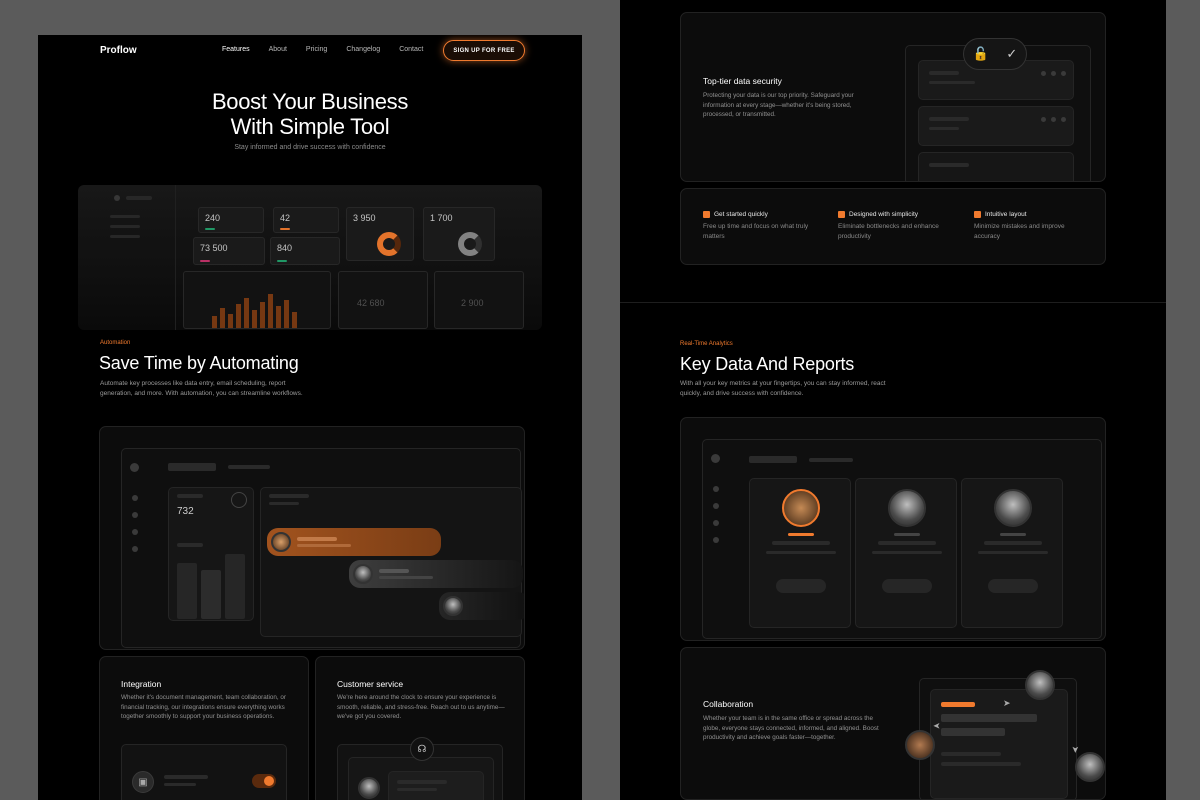  Describe the element at coordinates (239, 500) in the screenshot. I see `metric-circle-icon` at that location.